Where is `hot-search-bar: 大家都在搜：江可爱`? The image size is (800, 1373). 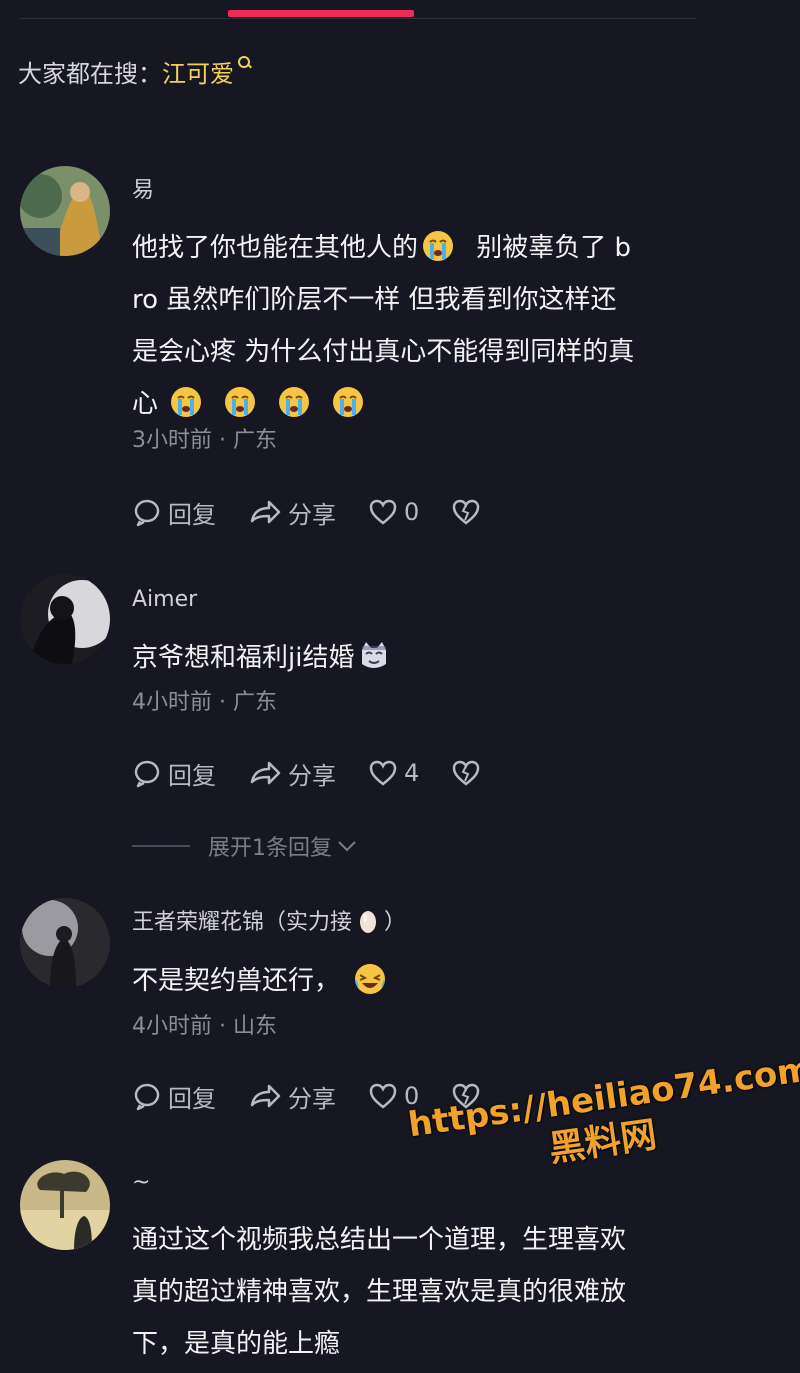
hot-search-bar: 大家都在搜：江可爱 is located at coordinates (135, 74).